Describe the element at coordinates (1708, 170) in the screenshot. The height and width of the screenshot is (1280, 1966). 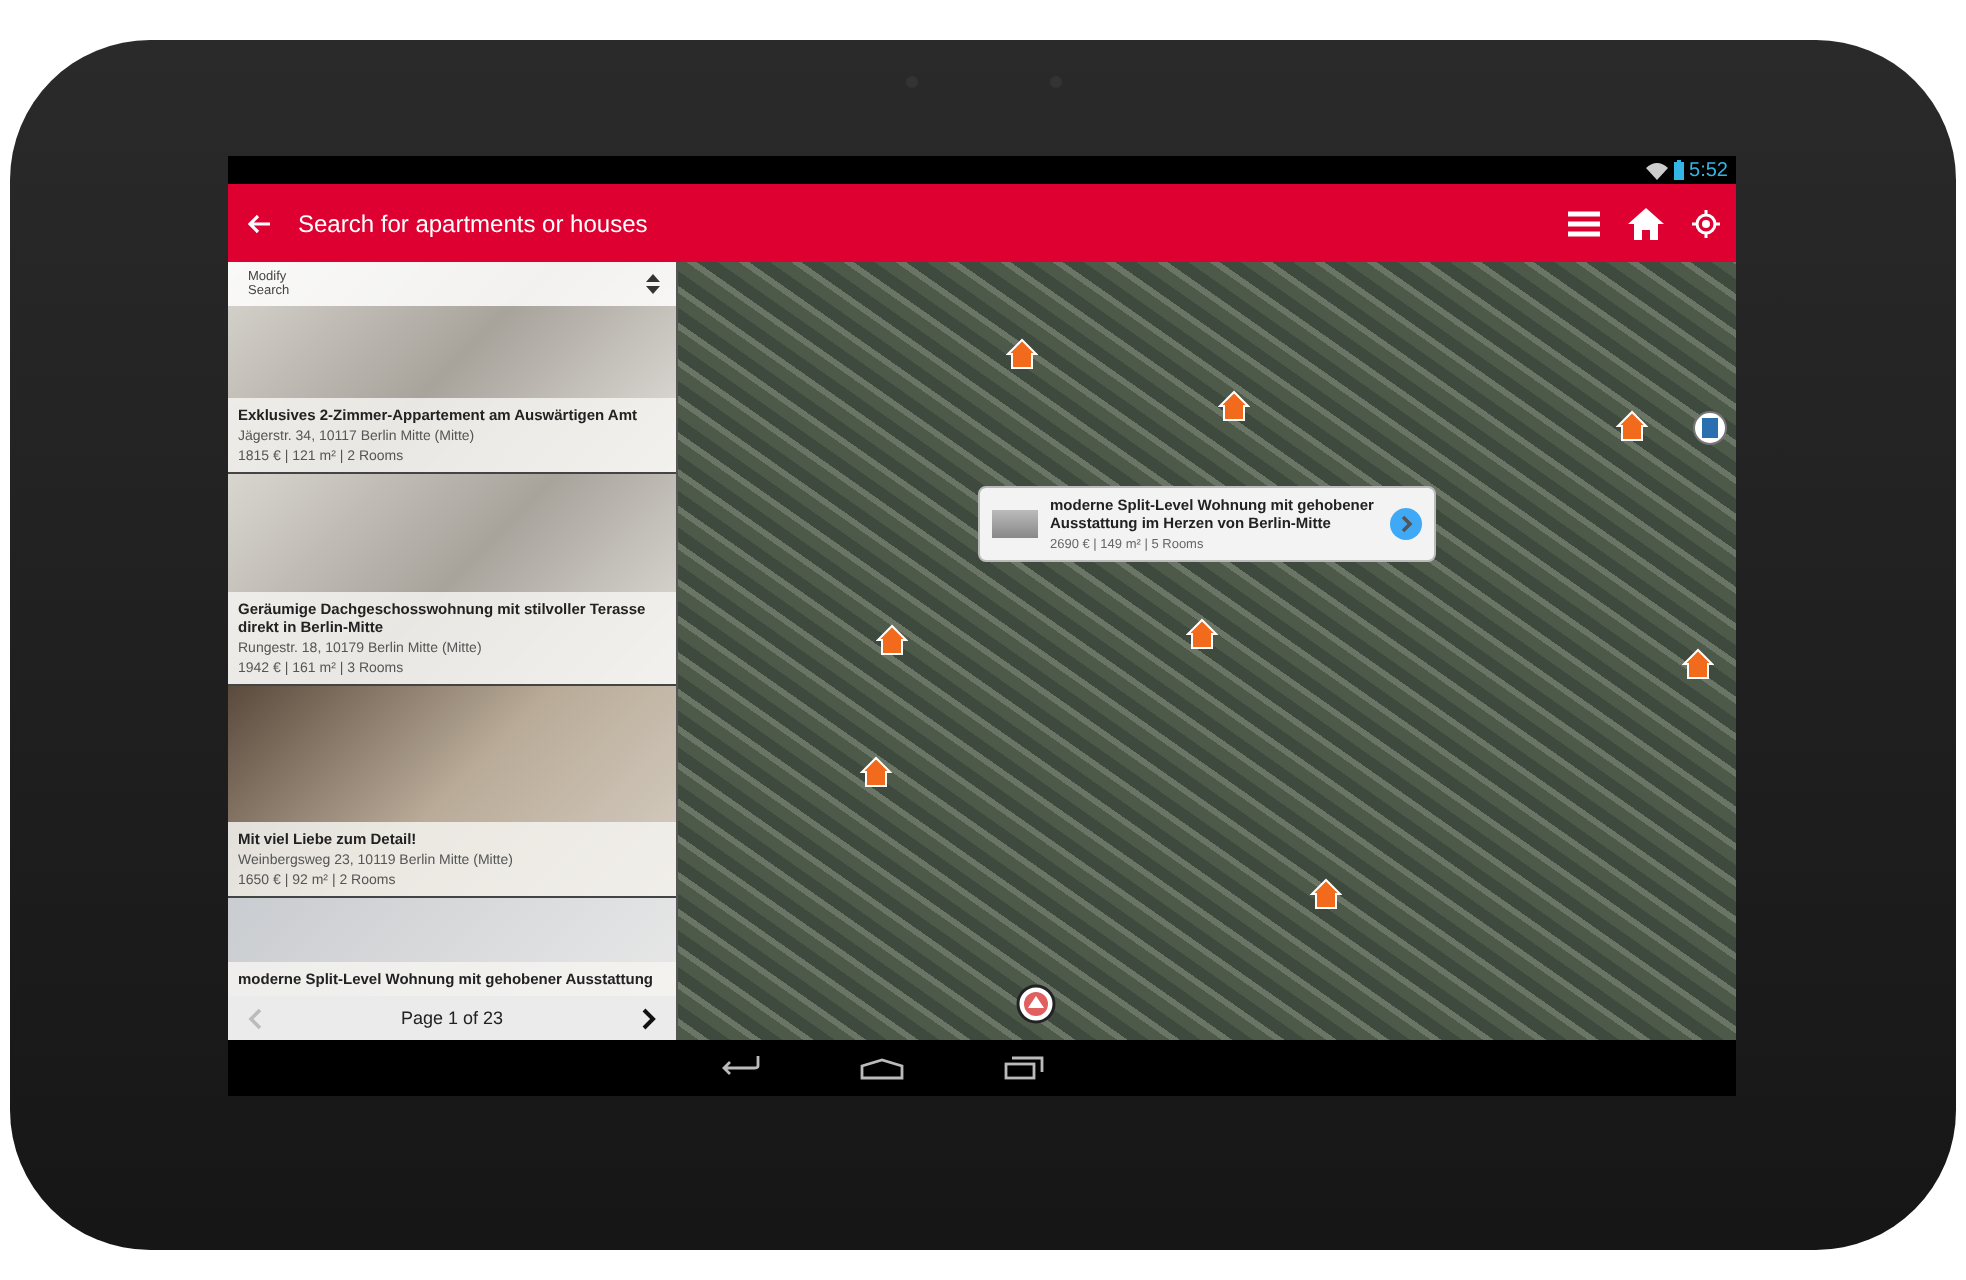
I see `clock-time: 5:52` at that location.